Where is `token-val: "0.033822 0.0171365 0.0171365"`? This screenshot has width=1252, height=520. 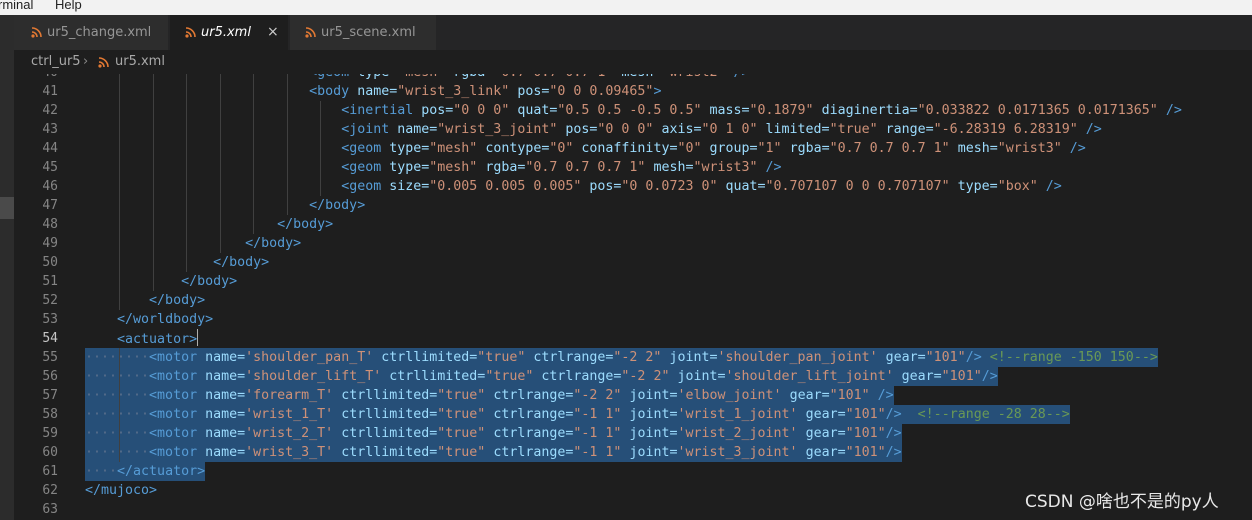 token-val: "0.033822 0.0171365 0.0171365" is located at coordinates (1041, 110).